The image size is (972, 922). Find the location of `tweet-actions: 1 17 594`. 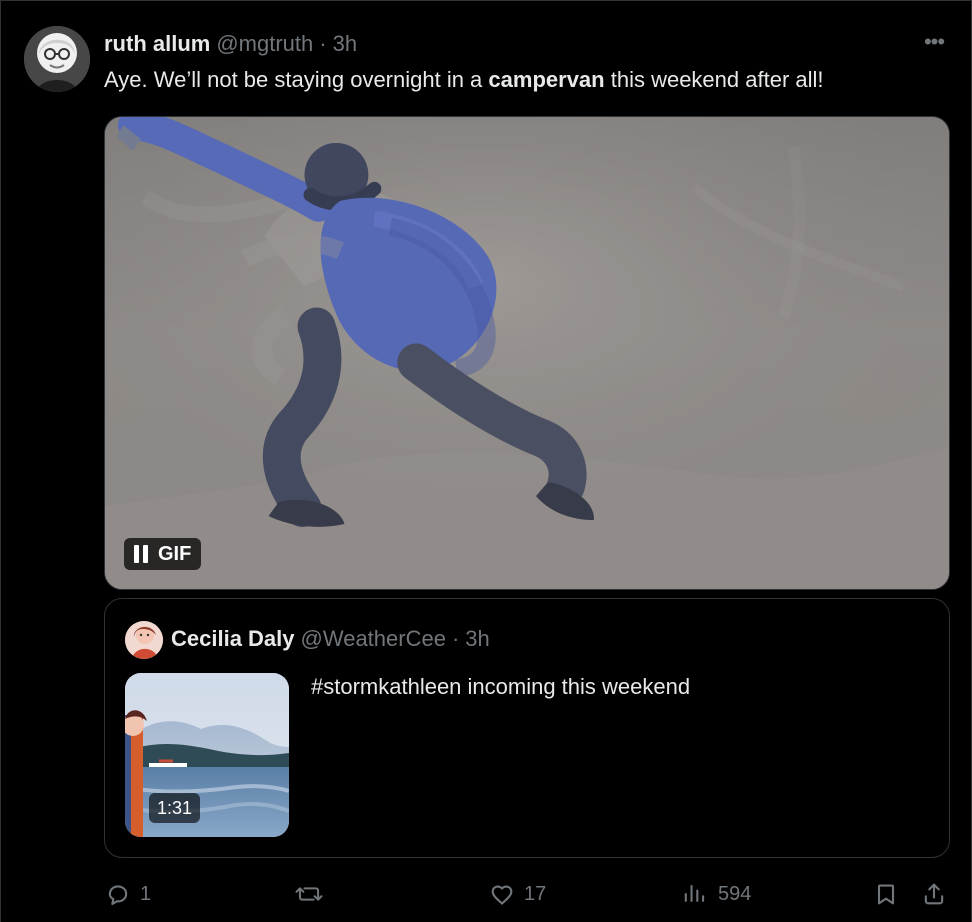

tweet-actions: 1 17 594 is located at coordinates (528, 894).